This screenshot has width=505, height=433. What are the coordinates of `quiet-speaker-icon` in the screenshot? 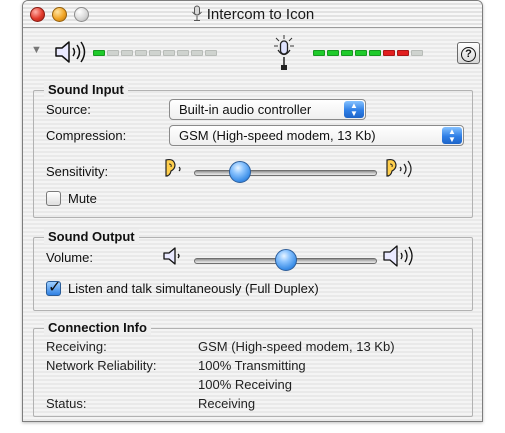 It's located at (174, 257).